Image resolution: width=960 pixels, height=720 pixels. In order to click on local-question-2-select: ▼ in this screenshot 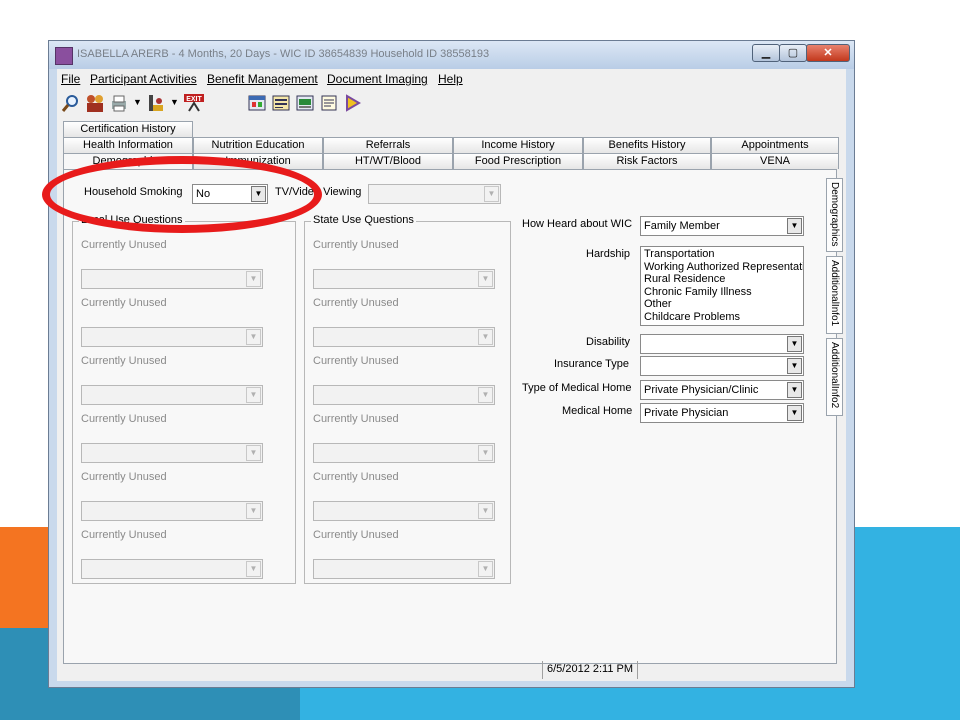, I will do `click(172, 337)`.